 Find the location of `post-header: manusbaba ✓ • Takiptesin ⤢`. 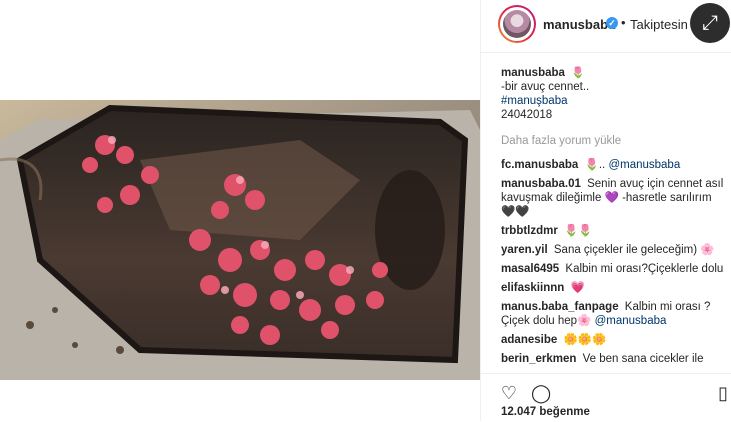

post-header: manusbaba ✓ • Takiptesin ⤢ is located at coordinates (606, 26).